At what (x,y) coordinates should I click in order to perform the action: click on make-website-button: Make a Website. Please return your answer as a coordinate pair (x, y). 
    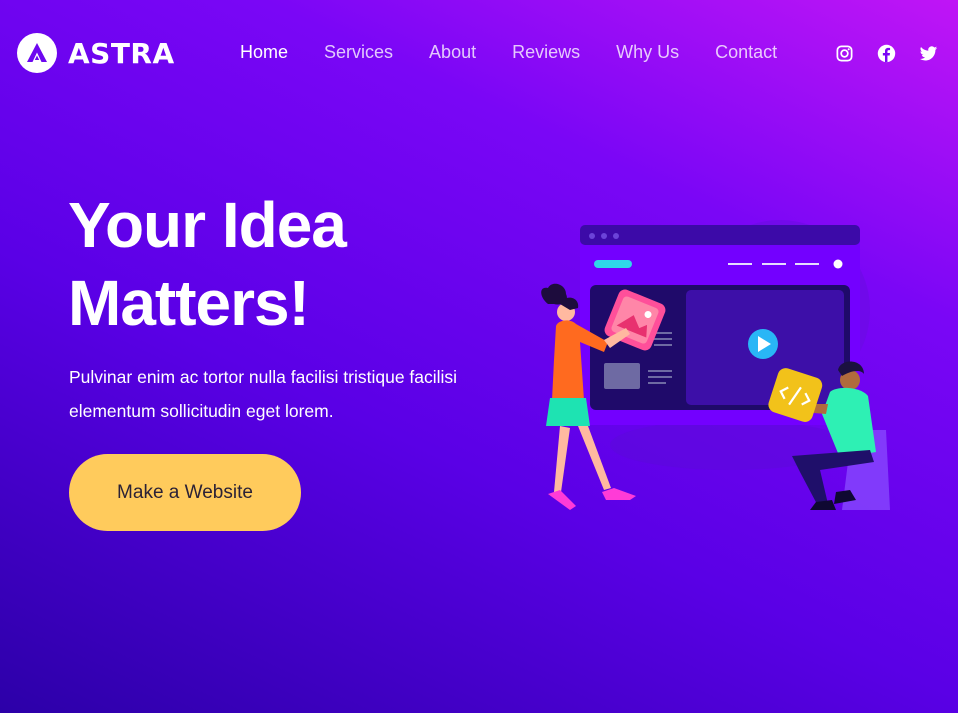
    Looking at the image, I should click on (185, 492).